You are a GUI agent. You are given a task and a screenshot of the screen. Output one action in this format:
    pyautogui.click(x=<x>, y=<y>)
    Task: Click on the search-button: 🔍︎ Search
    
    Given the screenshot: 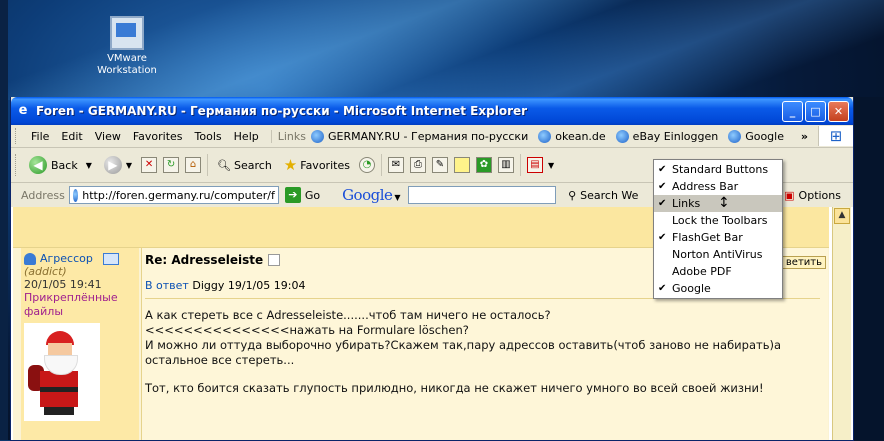 What is the action you would take?
    pyautogui.click(x=244, y=165)
    